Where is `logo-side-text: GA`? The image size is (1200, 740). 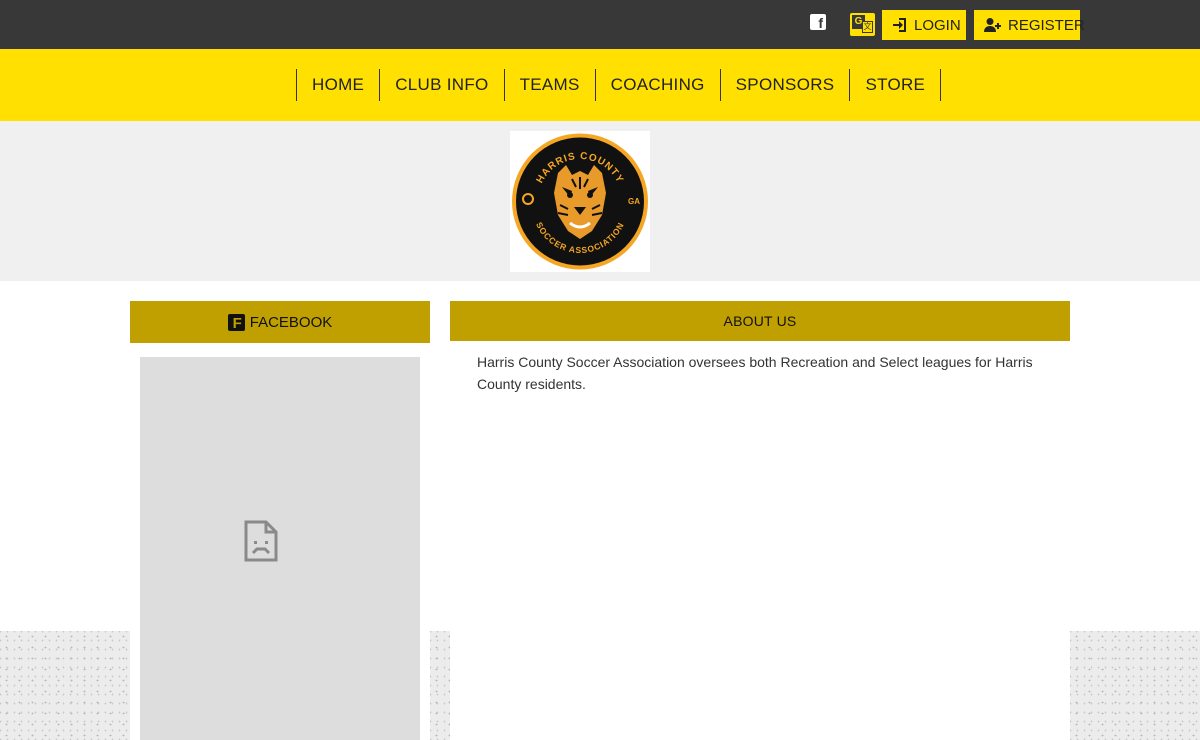
logo-side-text: GA is located at coordinates (634, 201).